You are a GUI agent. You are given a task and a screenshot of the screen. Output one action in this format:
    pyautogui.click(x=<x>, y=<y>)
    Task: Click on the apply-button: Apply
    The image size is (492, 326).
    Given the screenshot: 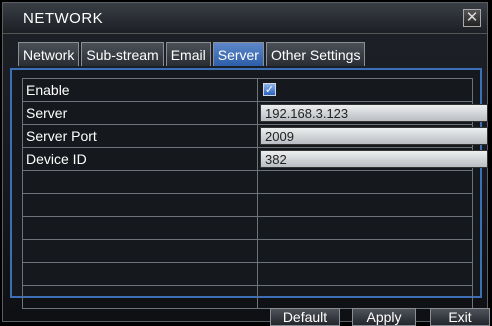 What is the action you would take?
    pyautogui.click(x=384, y=317)
    